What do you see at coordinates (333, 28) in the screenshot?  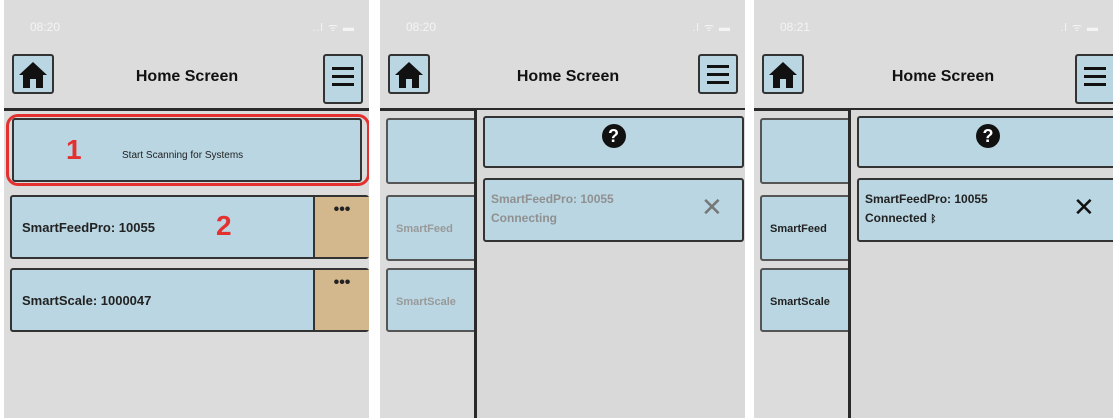 I see `status-icons: ..l ᯤ ▬` at bounding box center [333, 28].